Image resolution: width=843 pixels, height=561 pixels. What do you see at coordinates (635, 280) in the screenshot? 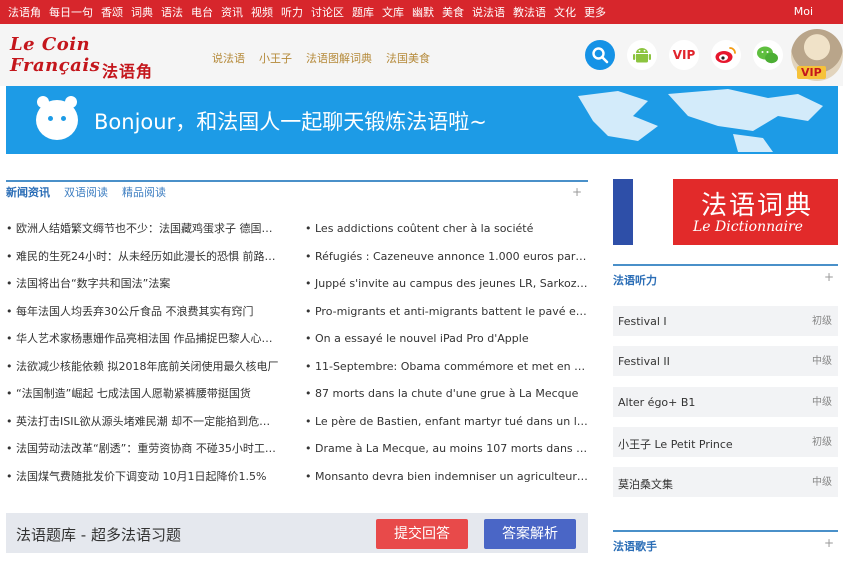
I see `listening-title: 法语听力` at bounding box center [635, 280].